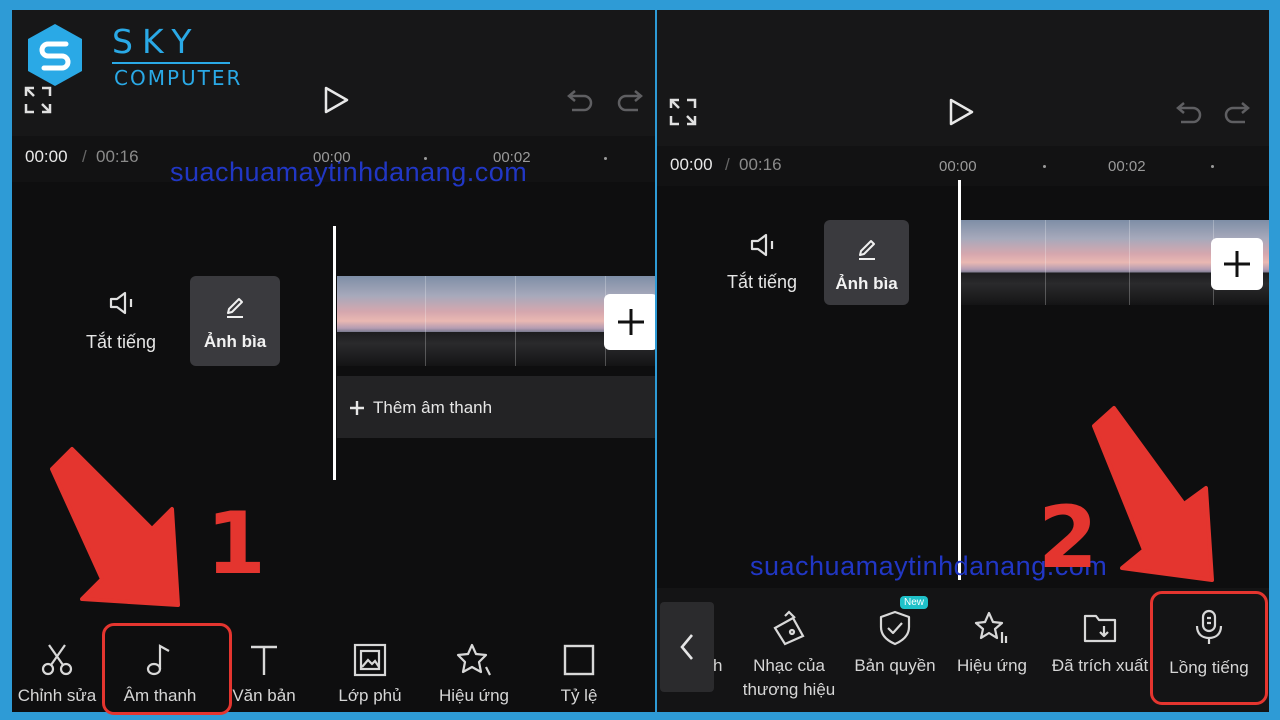 Image resolution: width=1280 pixels, height=720 pixels. I want to click on partial-tool-label: h, so click(718, 665).